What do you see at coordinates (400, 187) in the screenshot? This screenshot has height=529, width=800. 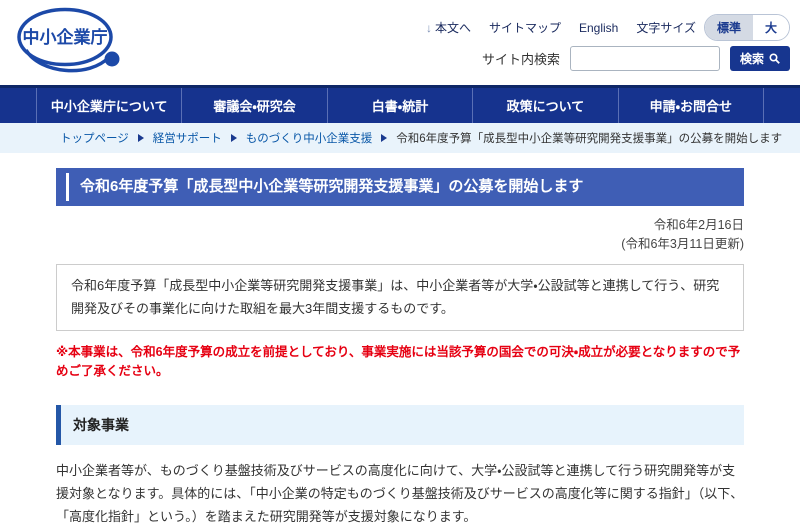 I see `page-title: 令和6年度予算「成長型中小企業等研究開発支援事業」の公募を開始します` at bounding box center [400, 187].